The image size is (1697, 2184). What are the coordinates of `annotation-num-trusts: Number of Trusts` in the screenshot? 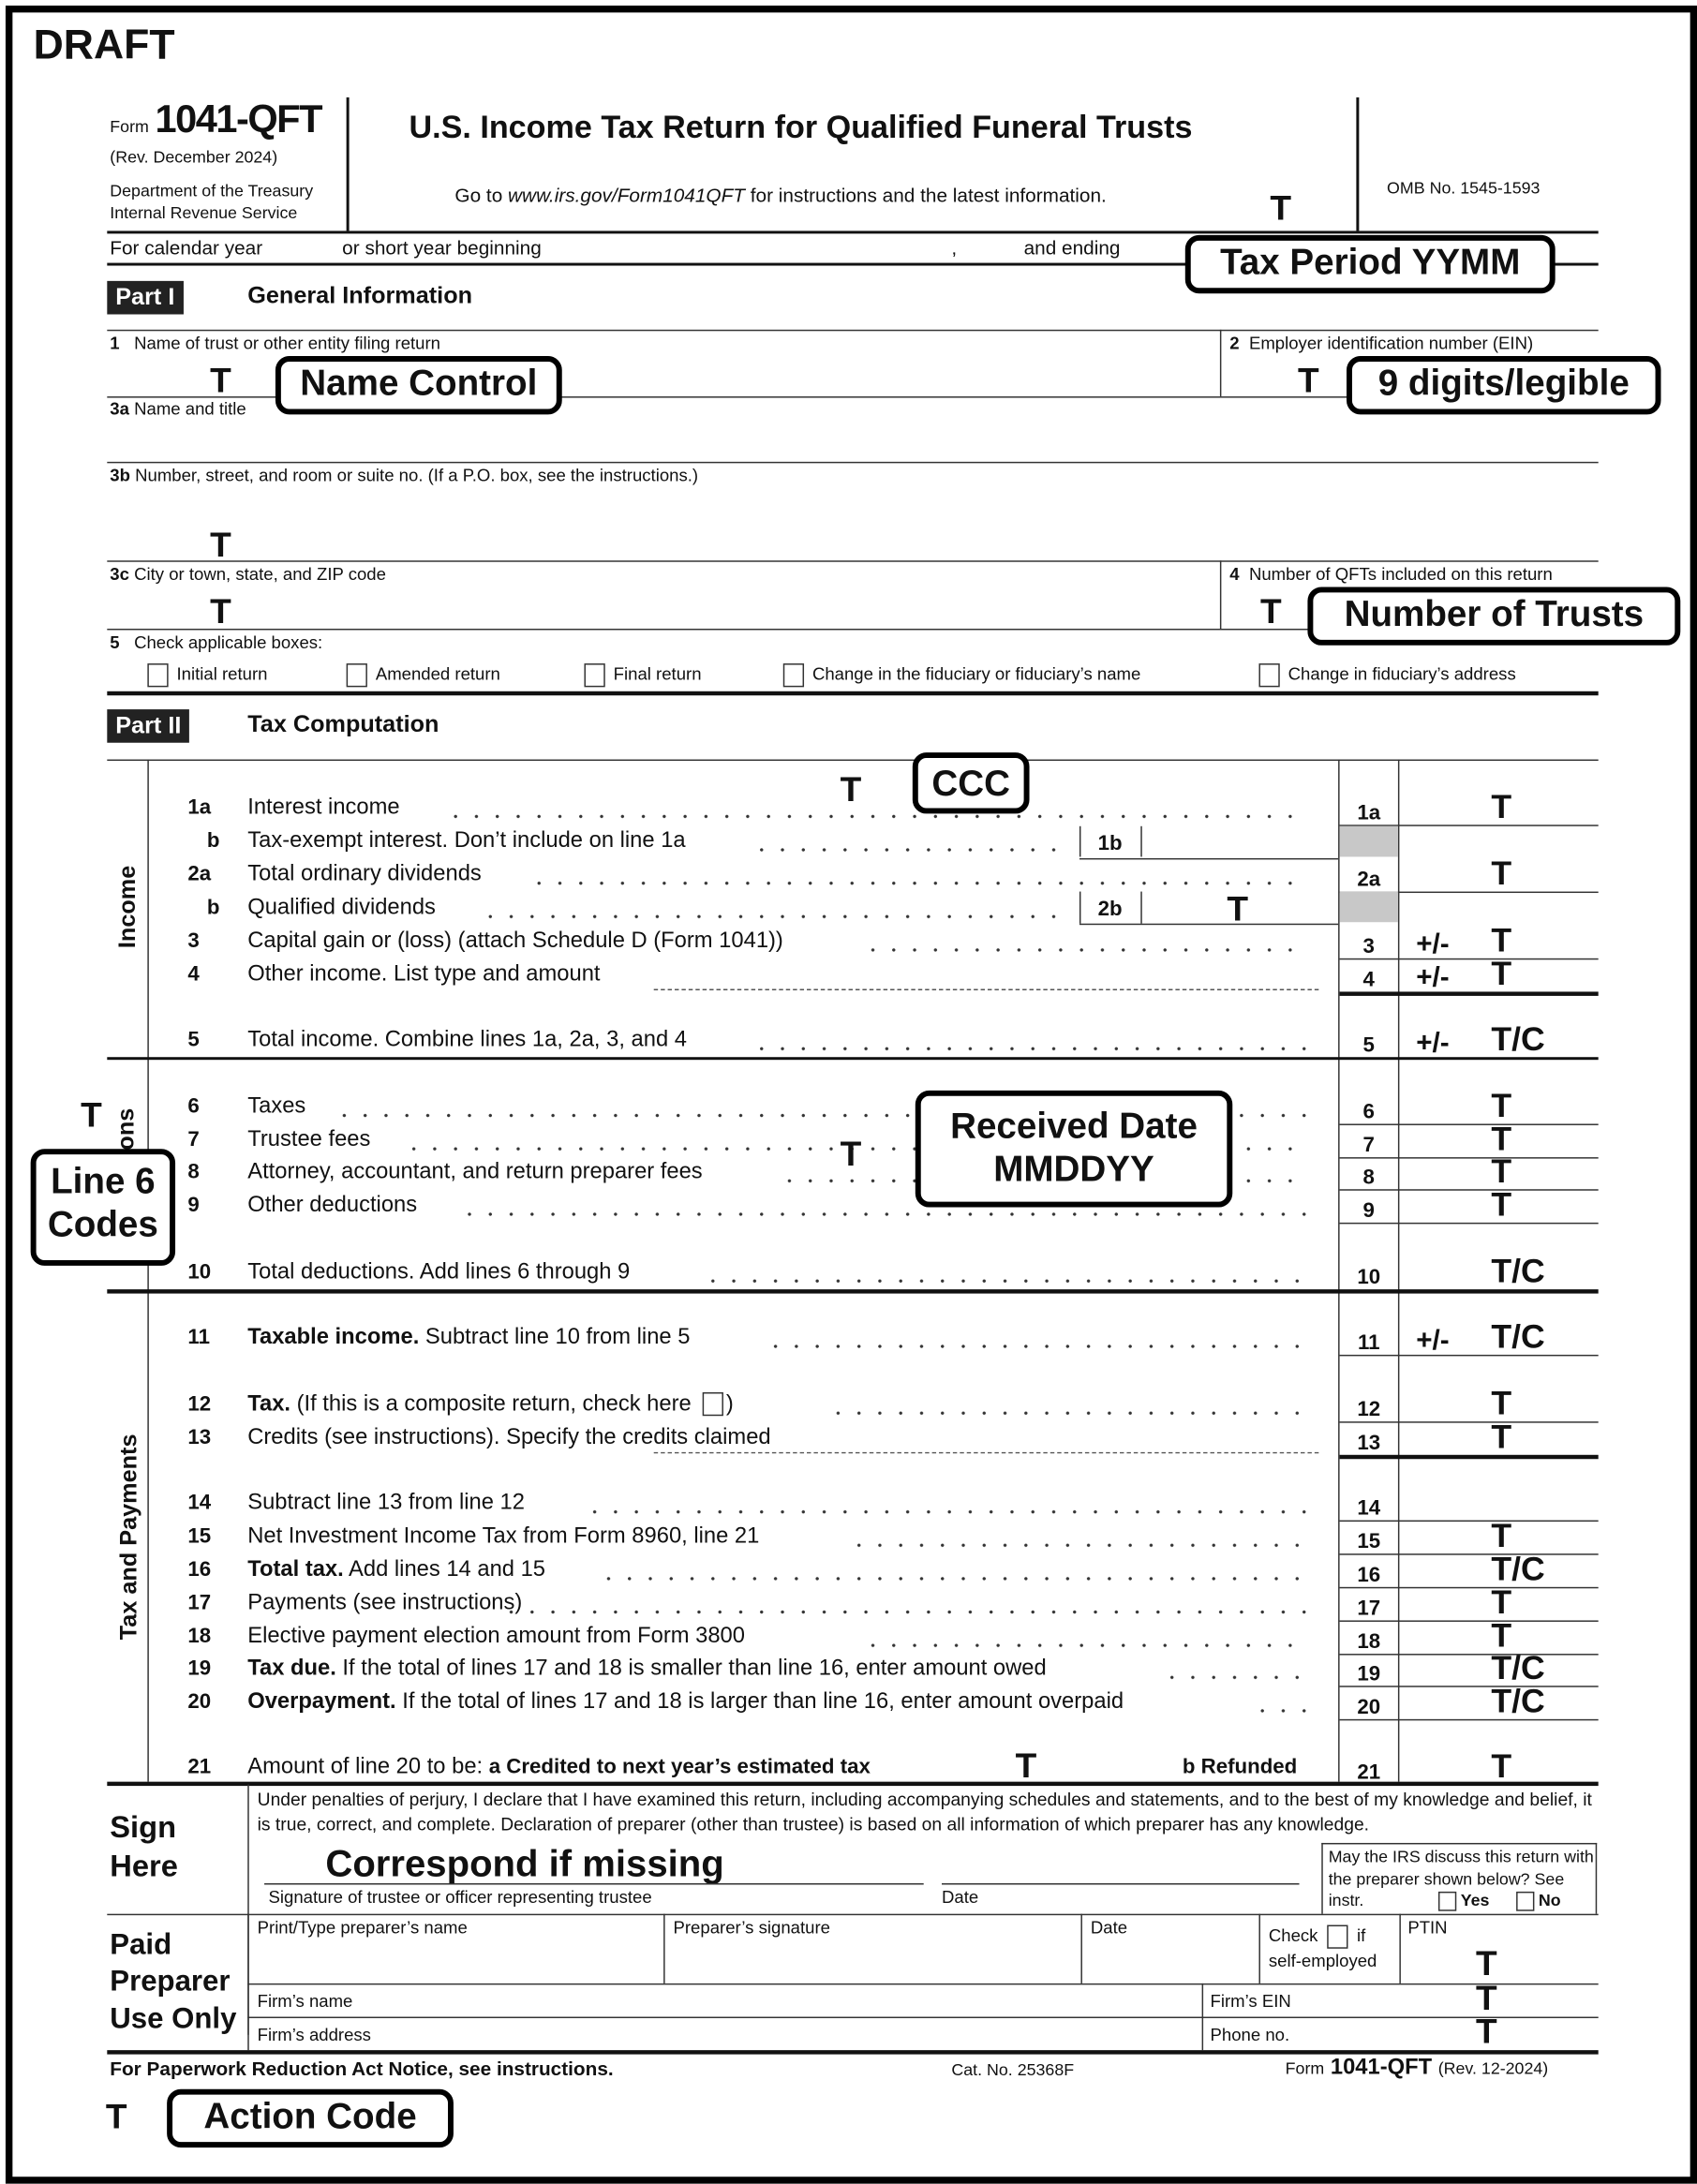 It's located at (1494, 616).